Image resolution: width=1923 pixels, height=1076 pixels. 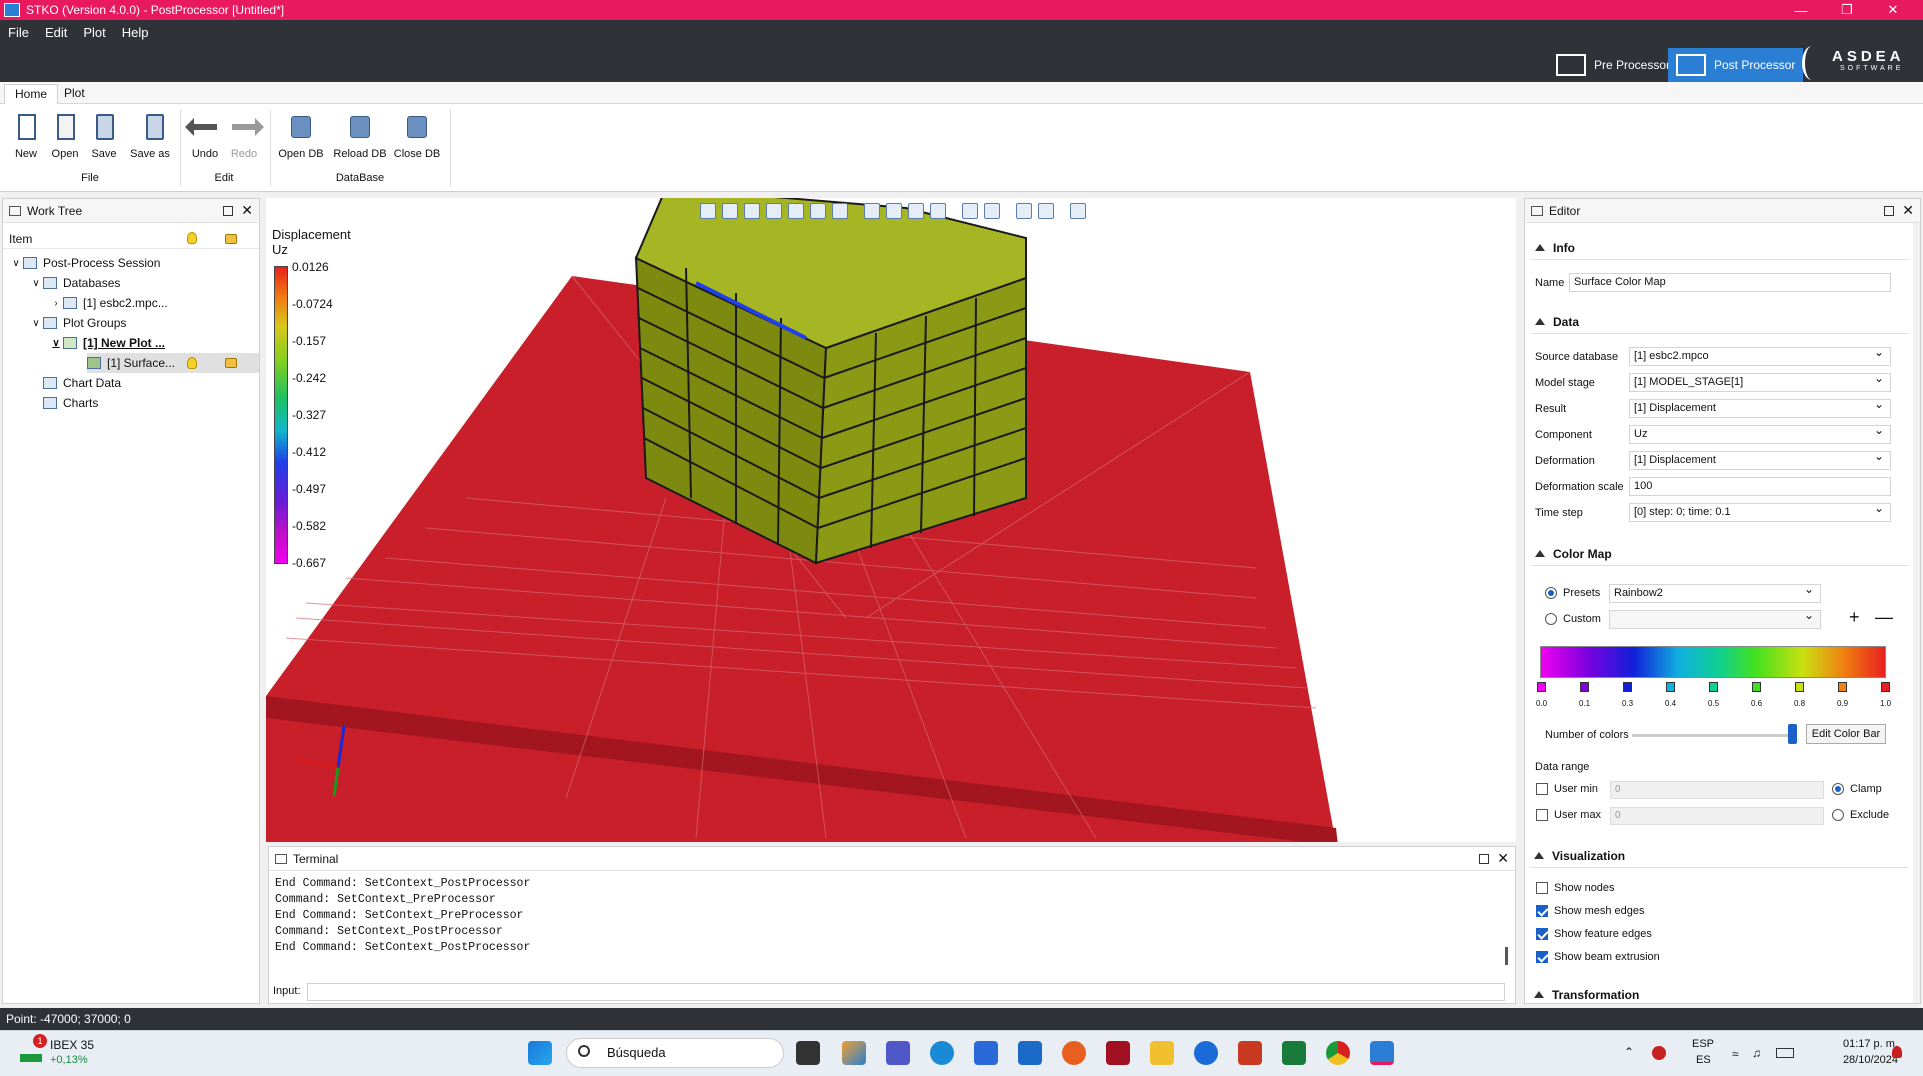 I want to click on perspective-icon, so click(x=970, y=211).